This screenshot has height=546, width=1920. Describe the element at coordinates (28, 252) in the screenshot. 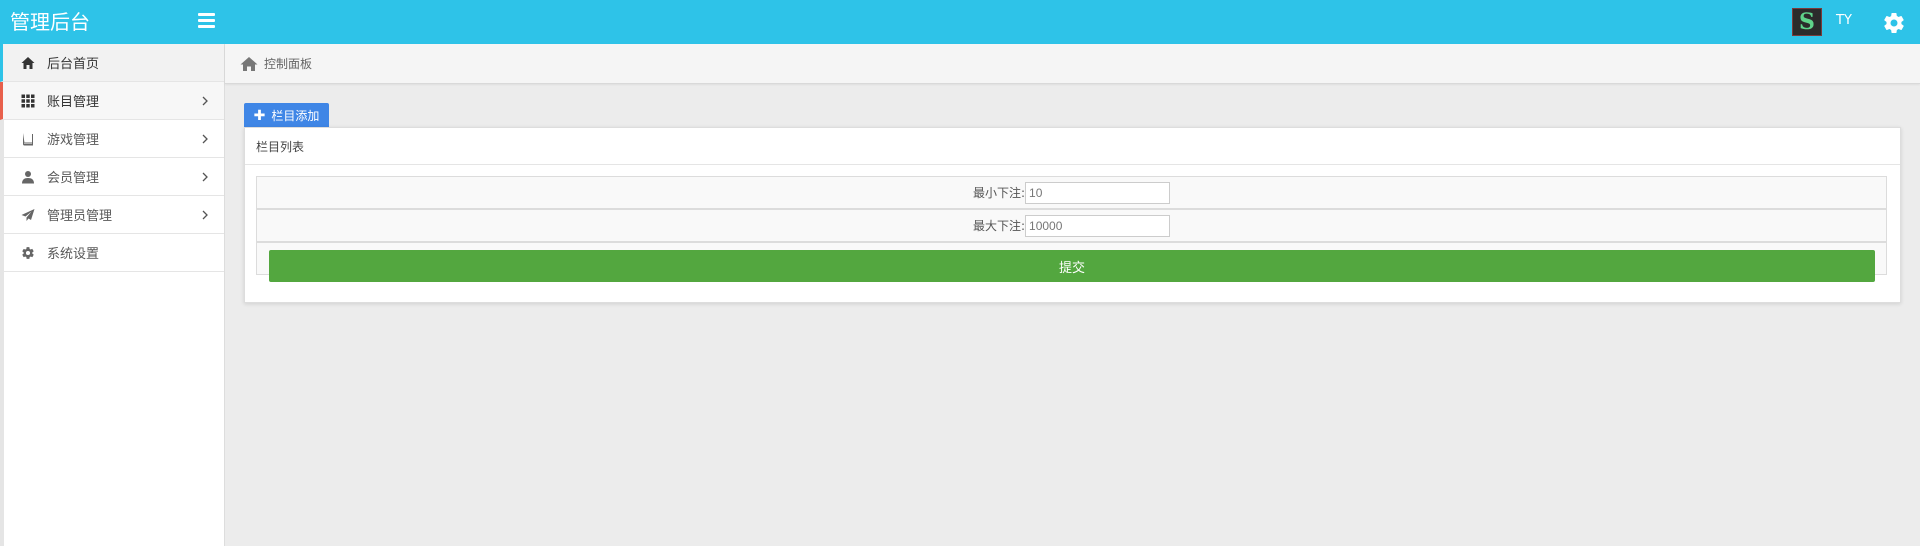

I see `cog-icon` at that location.